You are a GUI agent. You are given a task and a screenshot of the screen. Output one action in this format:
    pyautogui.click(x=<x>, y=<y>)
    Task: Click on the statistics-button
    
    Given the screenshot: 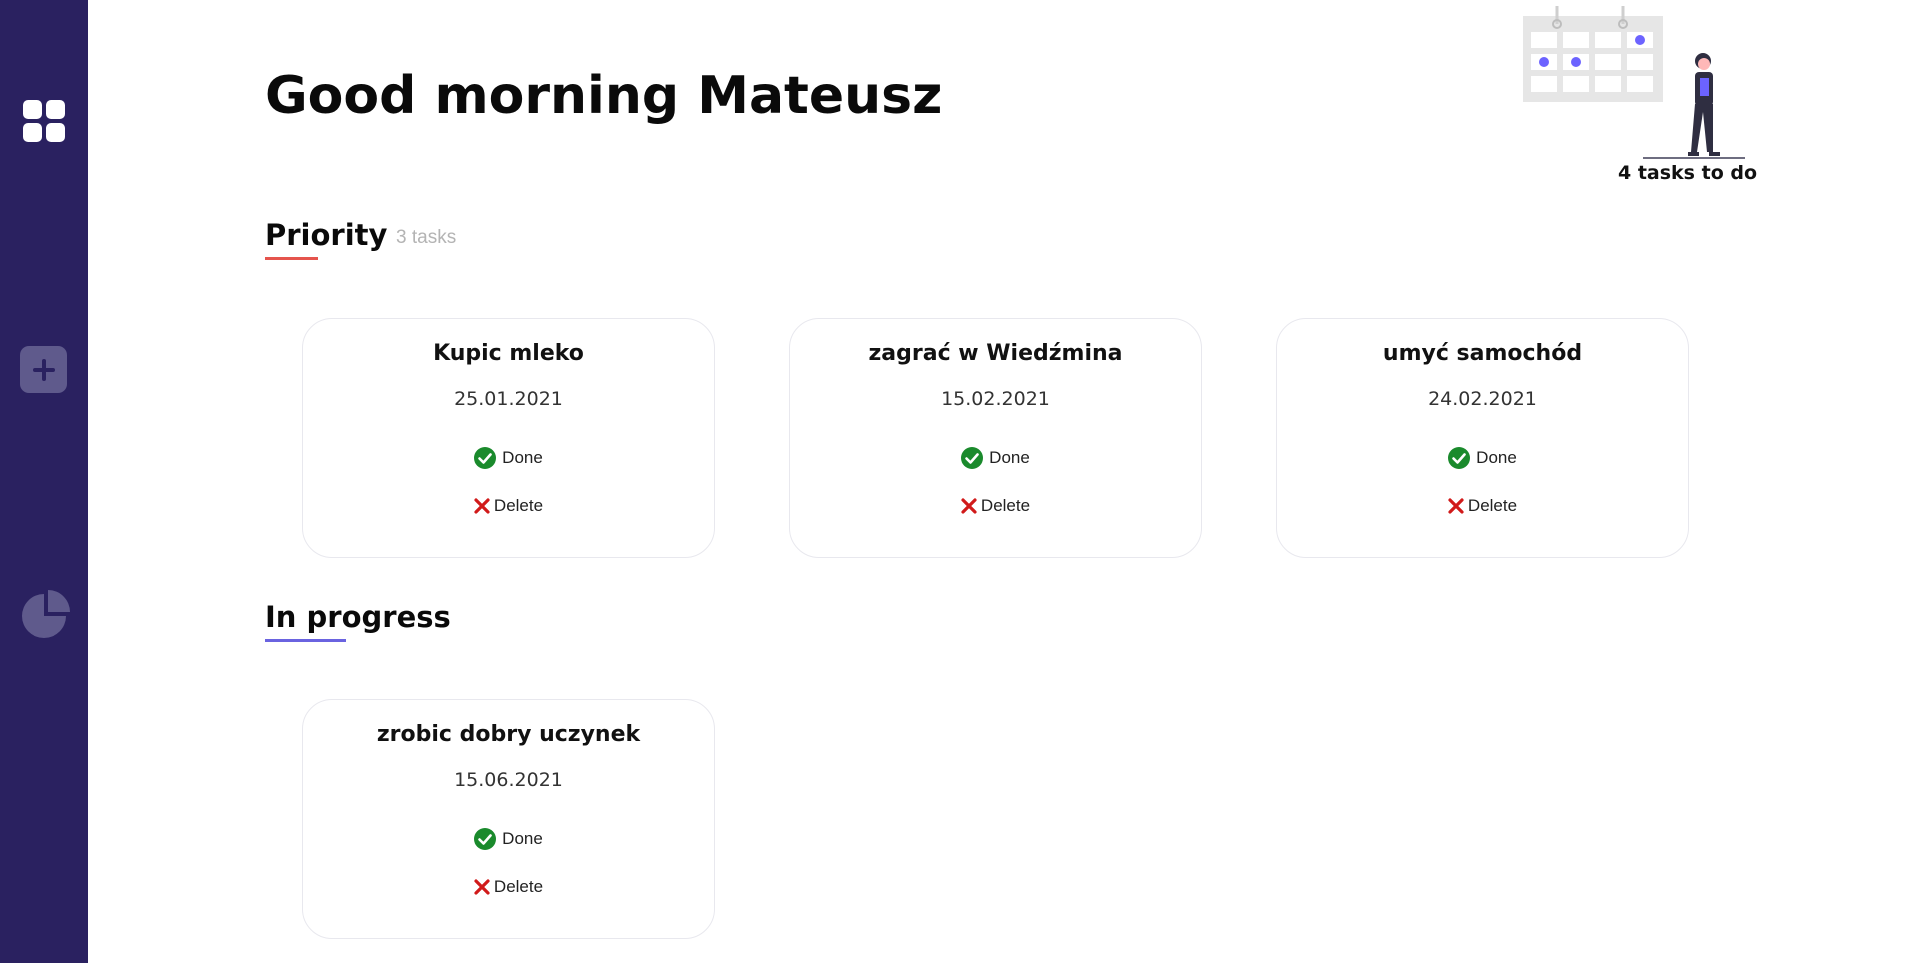 What is the action you would take?
    pyautogui.click(x=46, y=614)
    